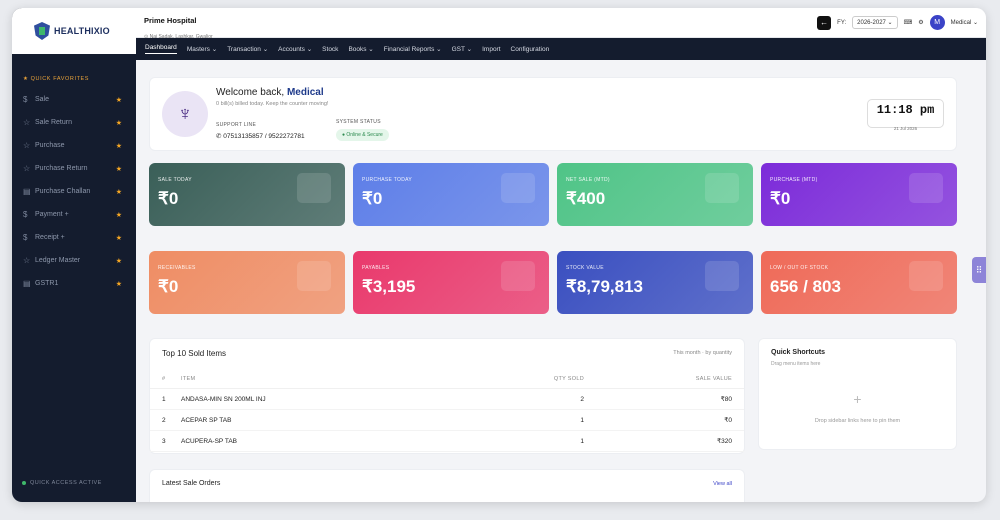 Image resolution: width=1000 pixels, height=520 pixels. I want to click on status-badge: ● Online & Secure, so click(362, 135).